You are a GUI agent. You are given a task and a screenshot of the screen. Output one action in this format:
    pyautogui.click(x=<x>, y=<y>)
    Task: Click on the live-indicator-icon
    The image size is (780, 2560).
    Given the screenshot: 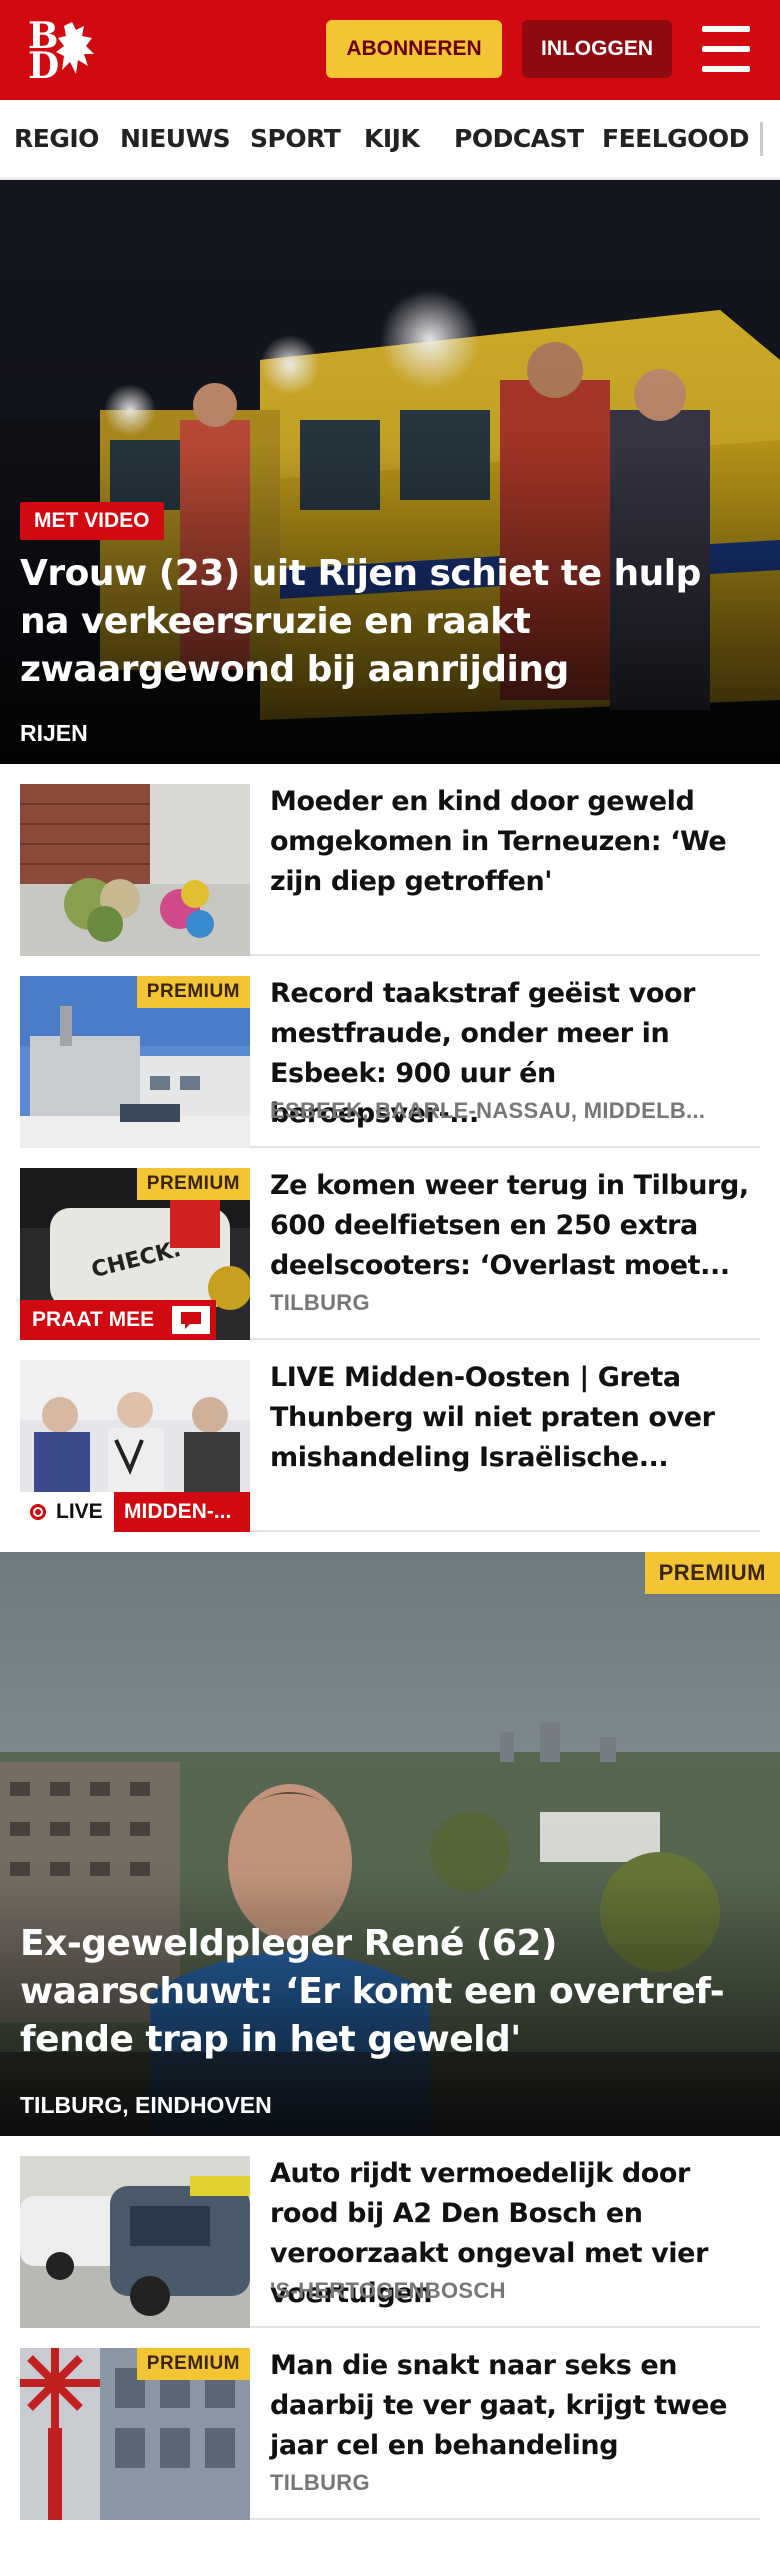 What is the action you would take?
    pyautogui.click(x=38, y=1512)
    